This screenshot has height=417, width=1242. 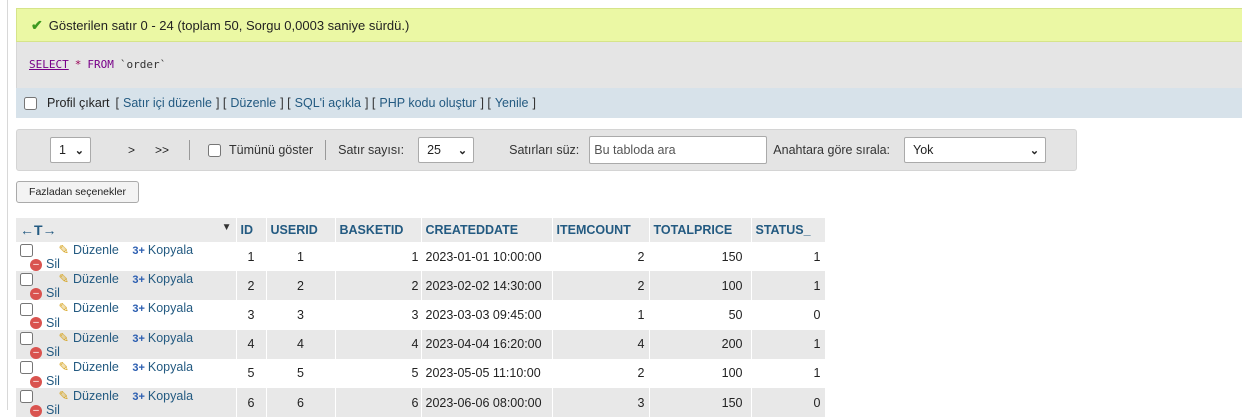 What do you see at coordinates (487, 402) in the screenshot?
I see `cell-createddate: 2023-06-06 08:00:00` at bounding box center [487, 402].